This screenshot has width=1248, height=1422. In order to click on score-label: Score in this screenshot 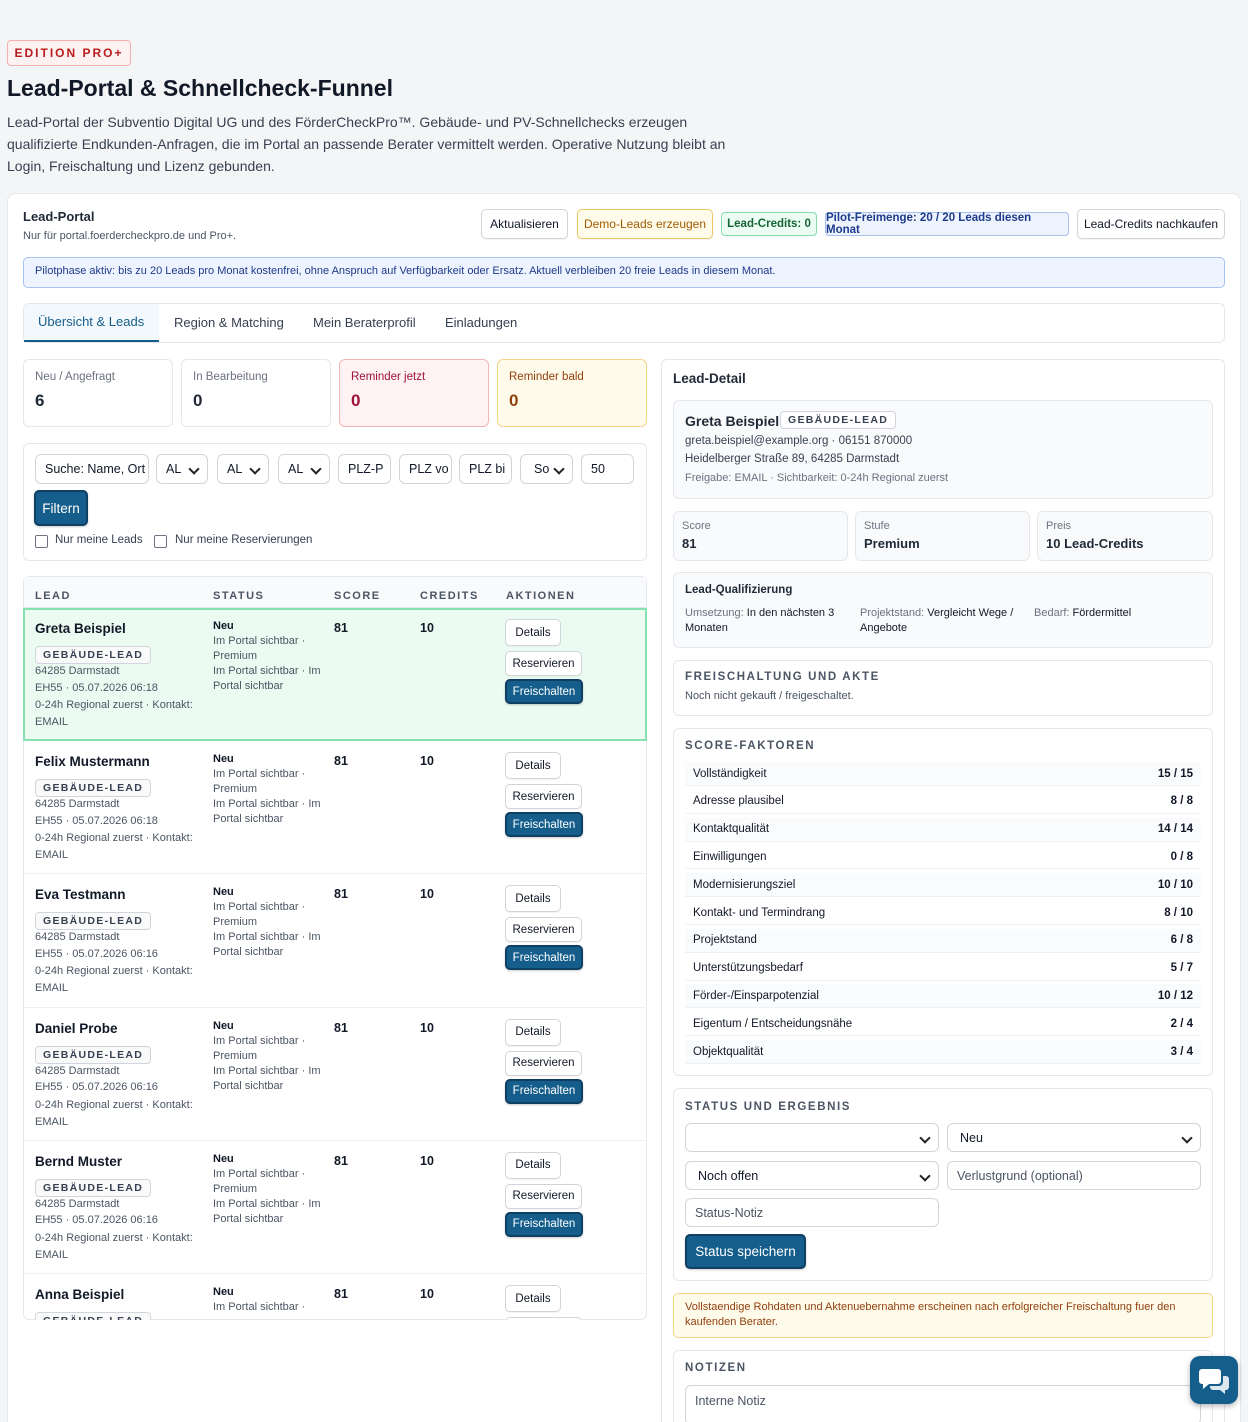, I will do `click(696, 526)`.